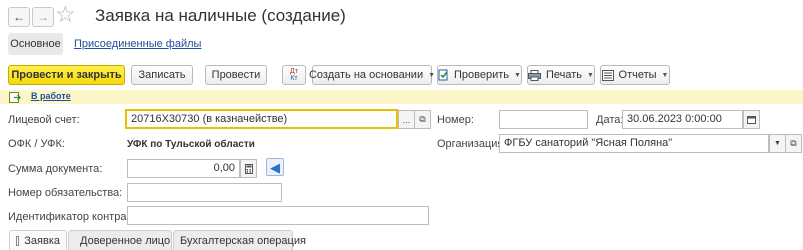 Image resolution: width=803 pixels, height=250 pixels. What do you see at coordinates (191, 144) in the screenshot?
I see `ofk-value: УФК по Тульской области` at bounding box center [191, 144].